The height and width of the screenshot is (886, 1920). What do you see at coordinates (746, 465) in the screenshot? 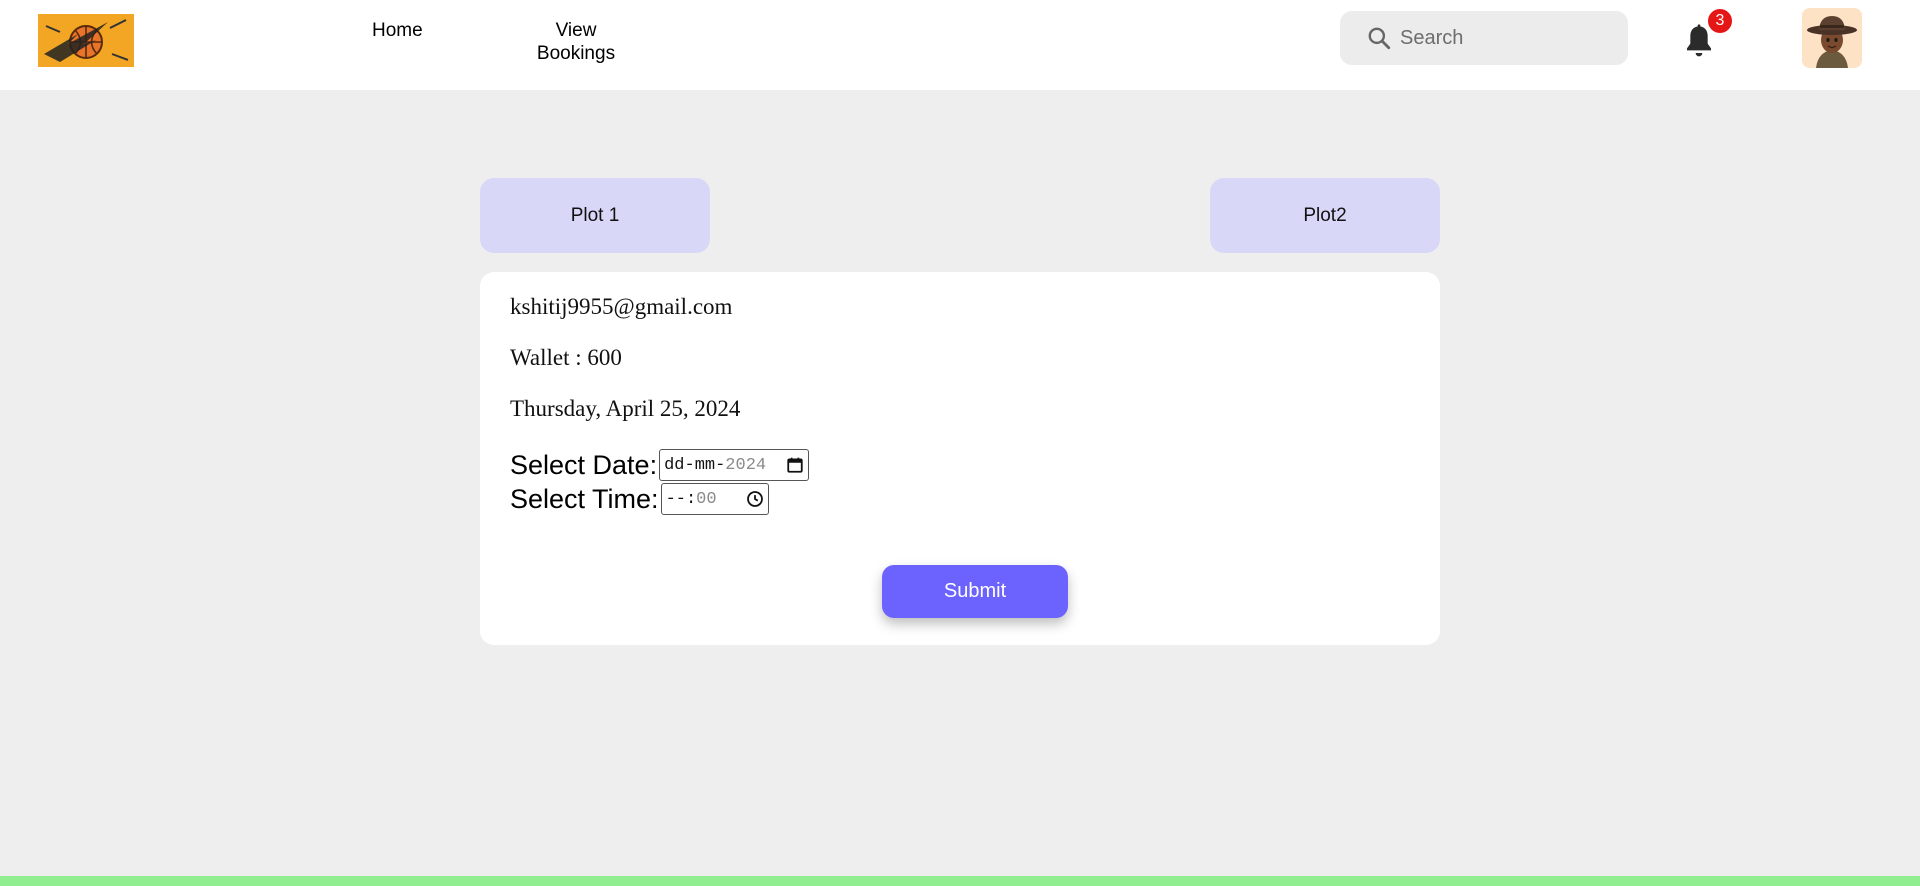
I see `date-year: 2024` at bounding box center [746, 465].